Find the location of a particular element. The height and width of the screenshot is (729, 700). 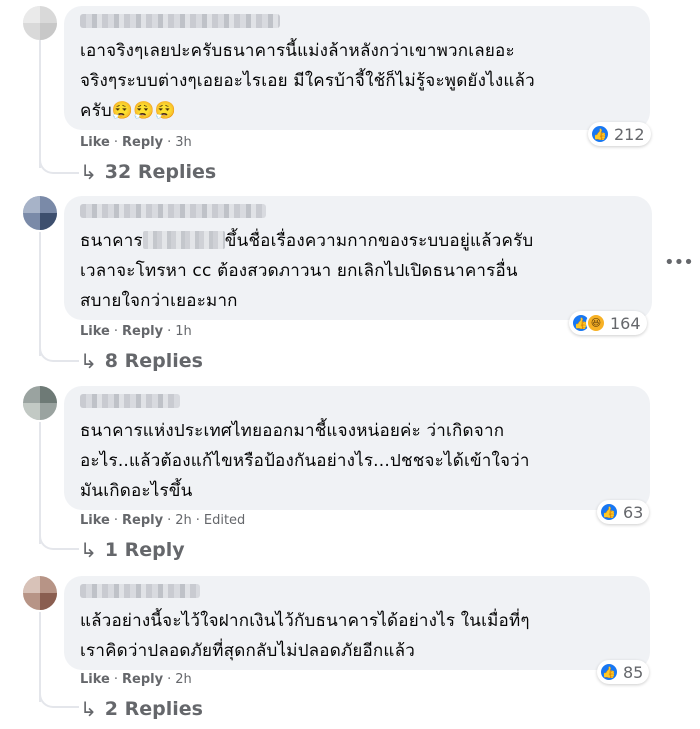

view-replies-link: ↳ 32 Replies is located at coordinates (148, 172).